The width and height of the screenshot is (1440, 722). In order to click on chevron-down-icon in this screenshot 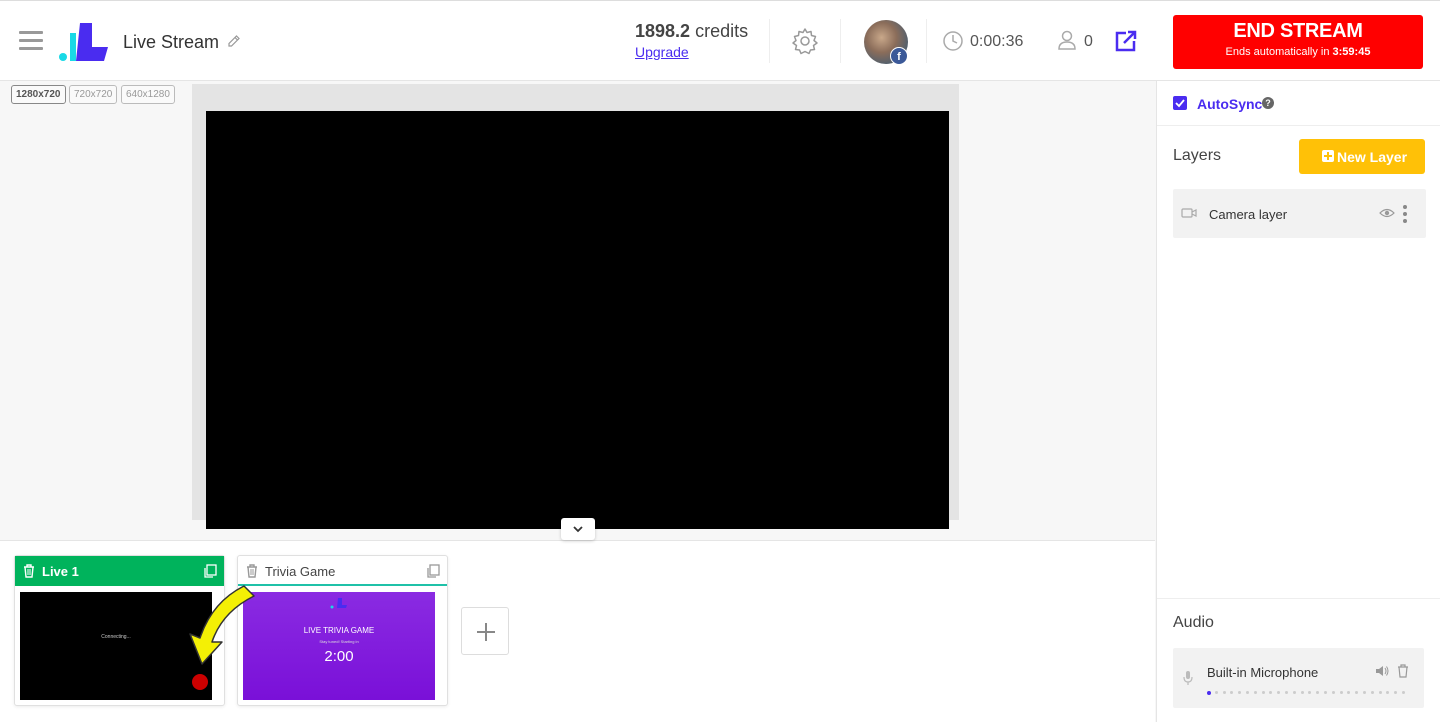, I will do `click(578, 529)`.